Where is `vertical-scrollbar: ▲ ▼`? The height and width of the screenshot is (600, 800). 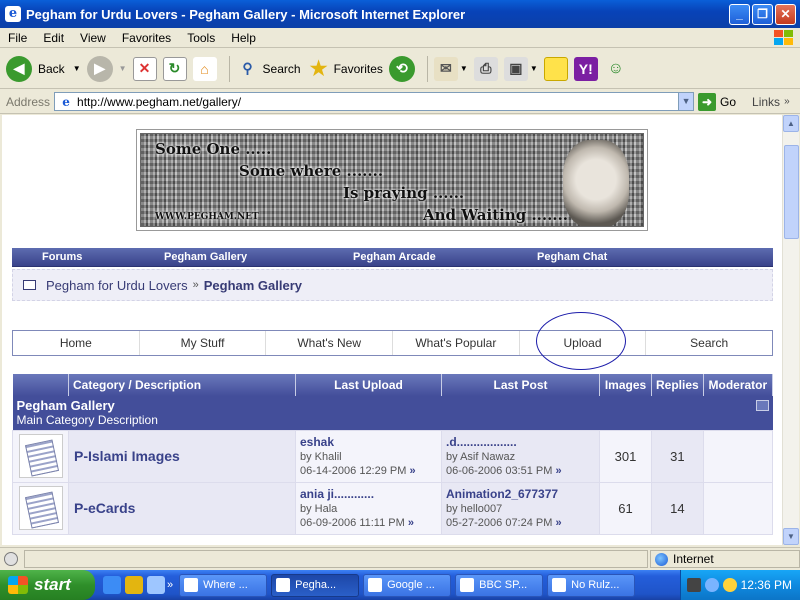 vertical-scrollbar: ▲ ▼ is located at coordinates (790, 330).